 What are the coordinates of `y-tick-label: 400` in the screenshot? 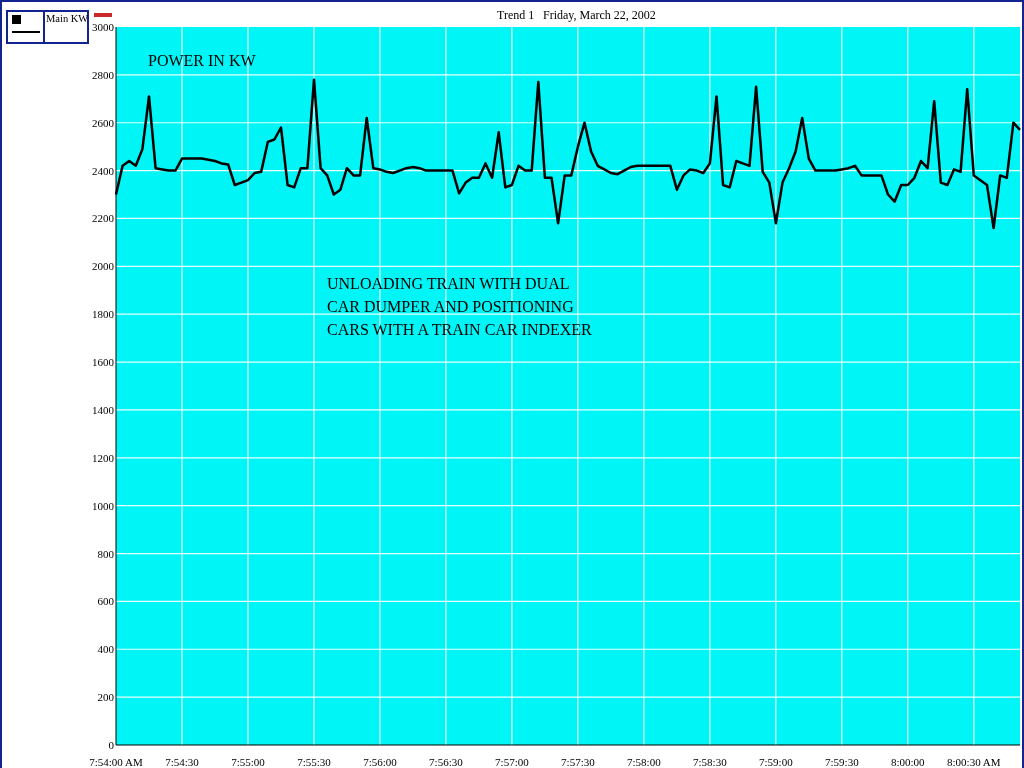 It's located at (105, 649).